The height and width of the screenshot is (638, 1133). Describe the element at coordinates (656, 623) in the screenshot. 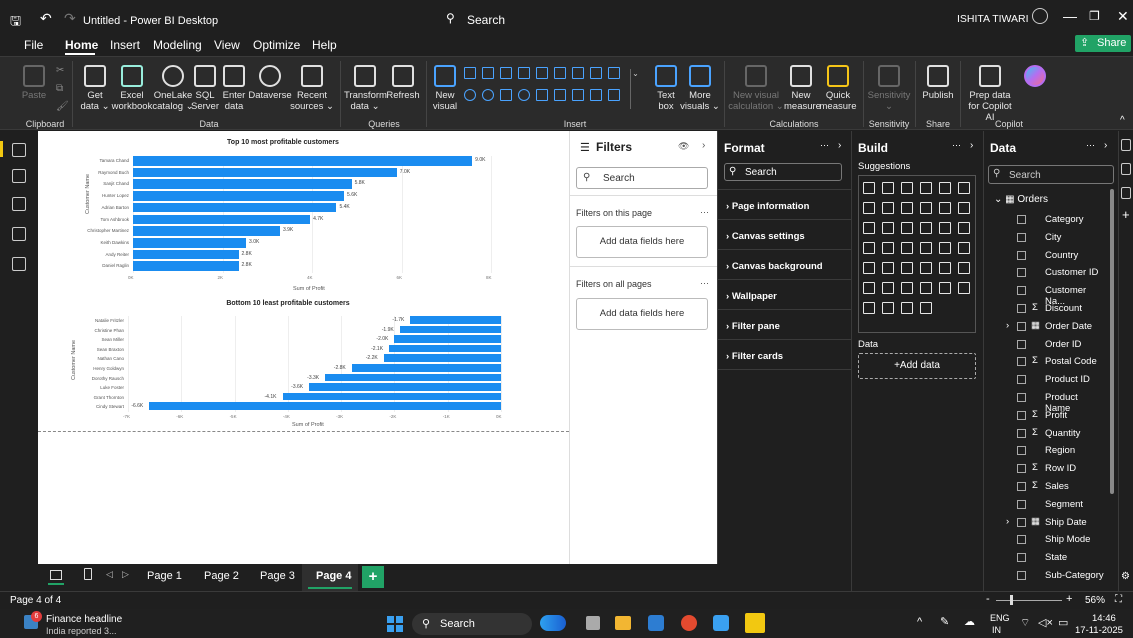

I see `store-icon` at that location.